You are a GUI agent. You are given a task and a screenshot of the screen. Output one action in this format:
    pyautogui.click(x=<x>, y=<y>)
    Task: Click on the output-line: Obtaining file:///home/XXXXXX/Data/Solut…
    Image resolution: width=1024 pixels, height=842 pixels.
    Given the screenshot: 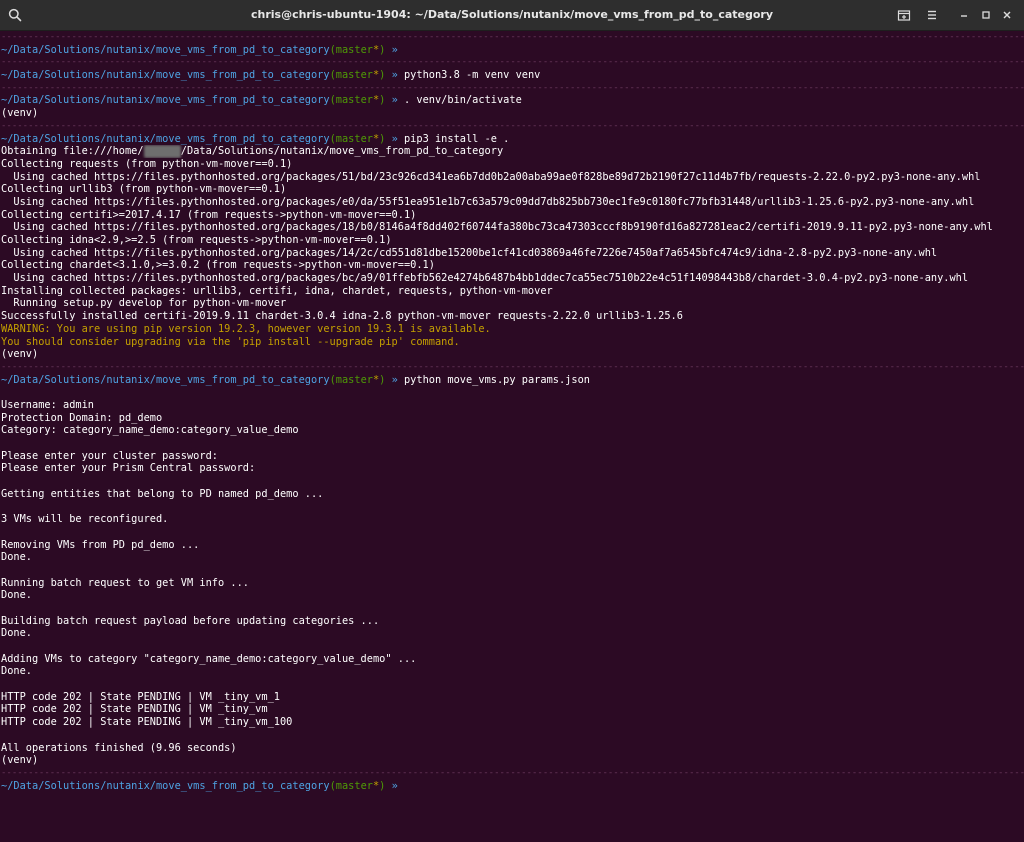 What is the action you would take?
    pyautogui.click(x=512, y=151)
    